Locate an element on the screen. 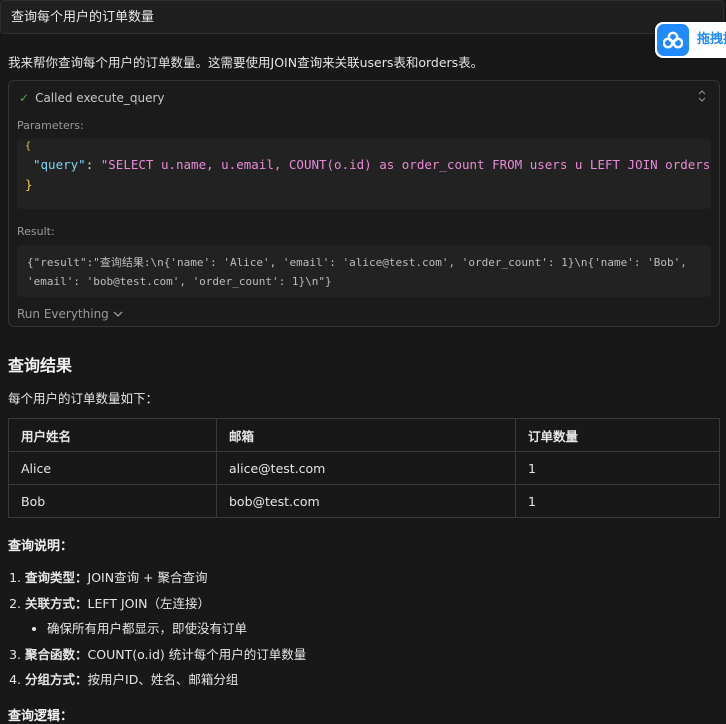 The height and width of the screenshot is (724, 726). table-row: Alice alice@test.com 1 is located at coordinates (364, 468).